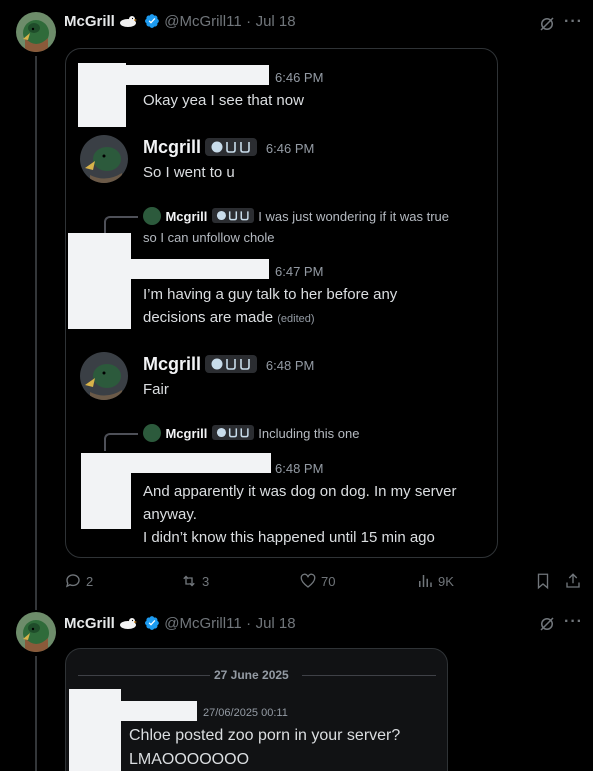  What do you see at coordinates (156, 389) in the screenshot?
I see `message-text: Fair` at bounding box center [156, 389].